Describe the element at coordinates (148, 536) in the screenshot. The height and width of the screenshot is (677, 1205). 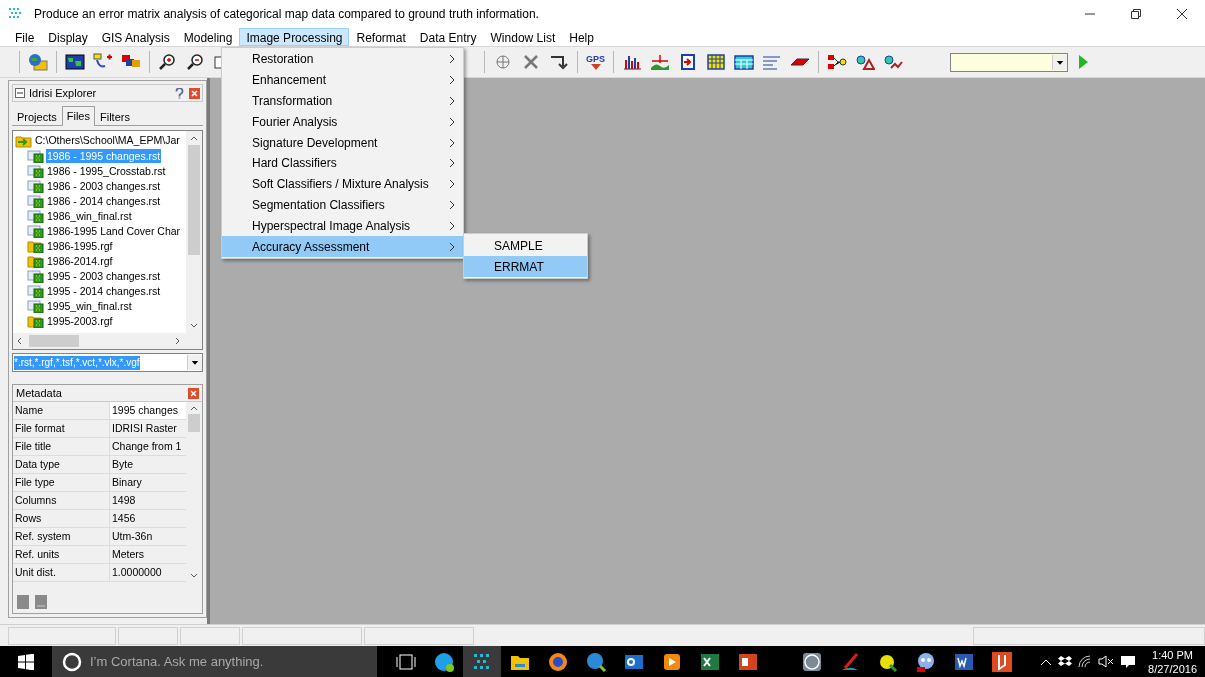
I see `metadata-value: Utm-36n` at that location.